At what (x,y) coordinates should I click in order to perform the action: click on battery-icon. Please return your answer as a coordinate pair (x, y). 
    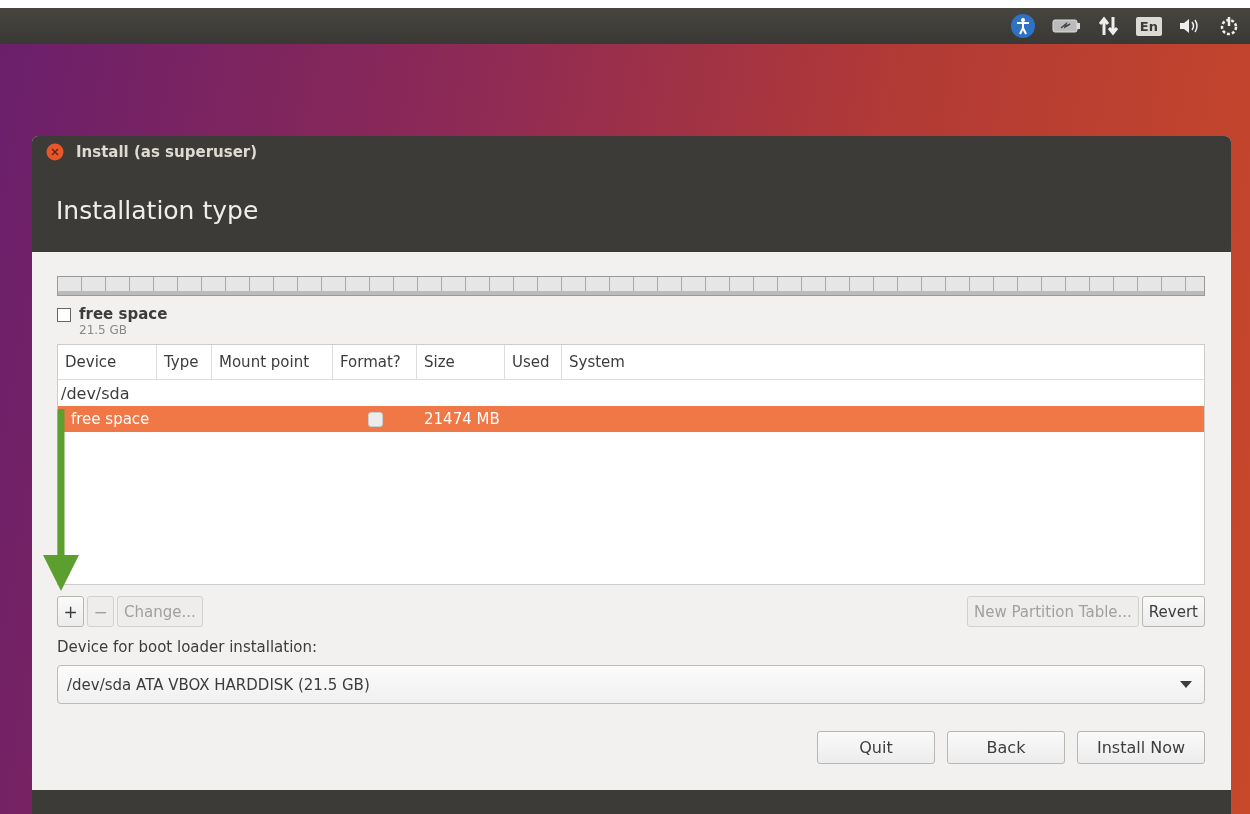
    Looking at the image, I should click on (1066, 26).